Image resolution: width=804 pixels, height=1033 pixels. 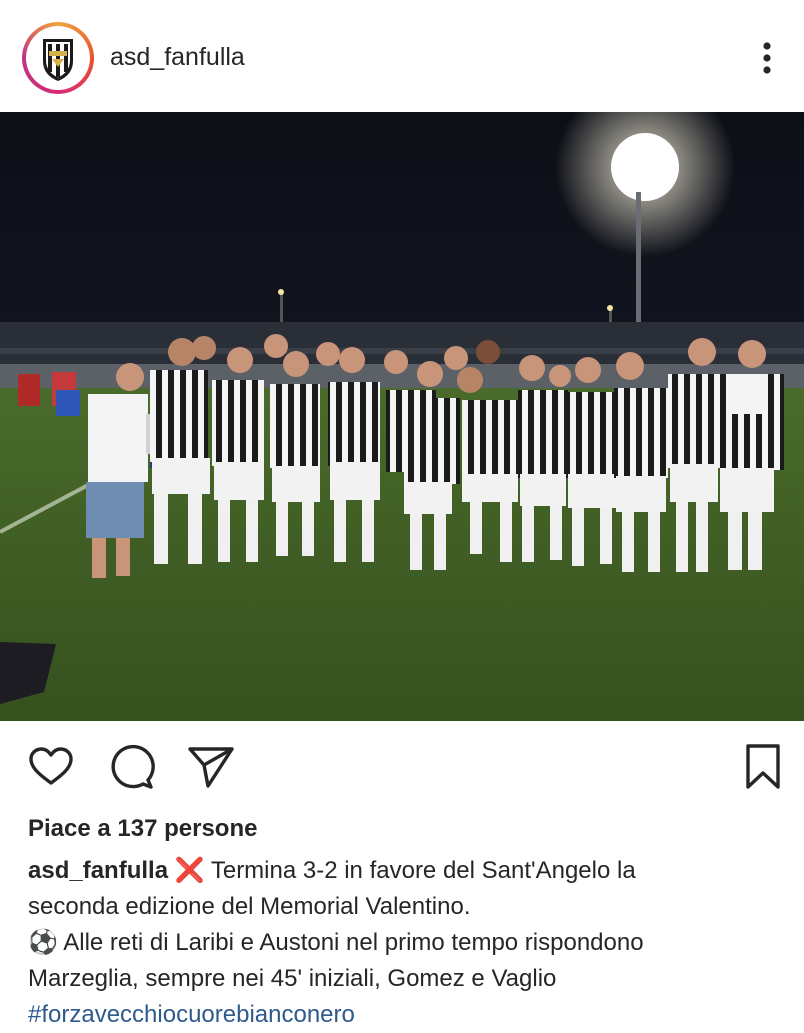 I want to click on caption-username: asd_fanfulla, so click(x=98, y=870).